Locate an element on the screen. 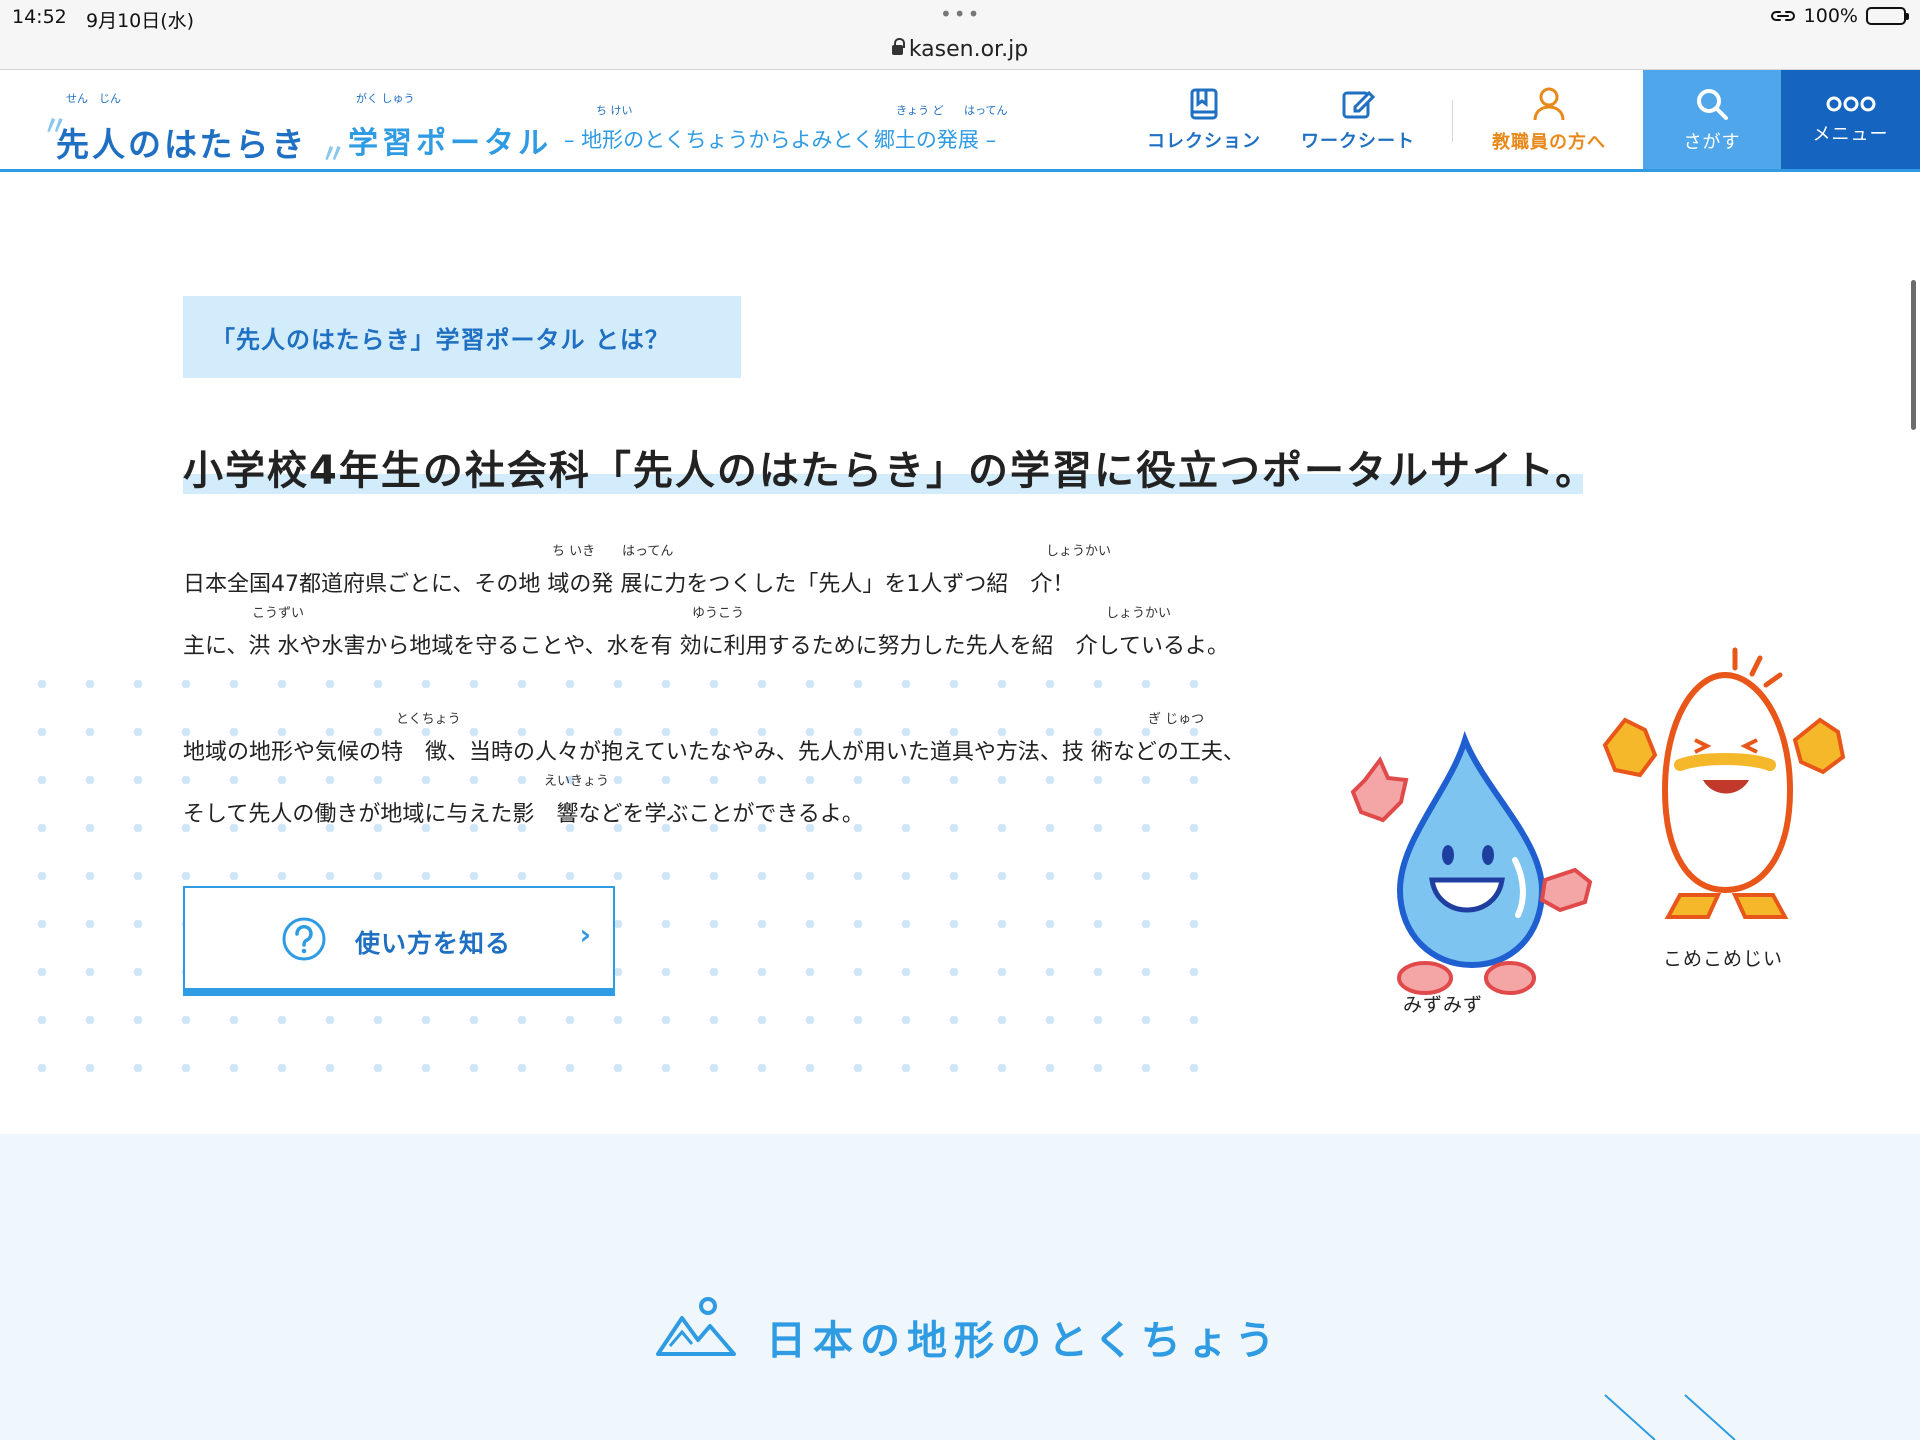  intro-paragraph-4: そして先人の働きが地域に与えた影 響などを学ぶことができるよ。 is located at coordinates (523, 814).